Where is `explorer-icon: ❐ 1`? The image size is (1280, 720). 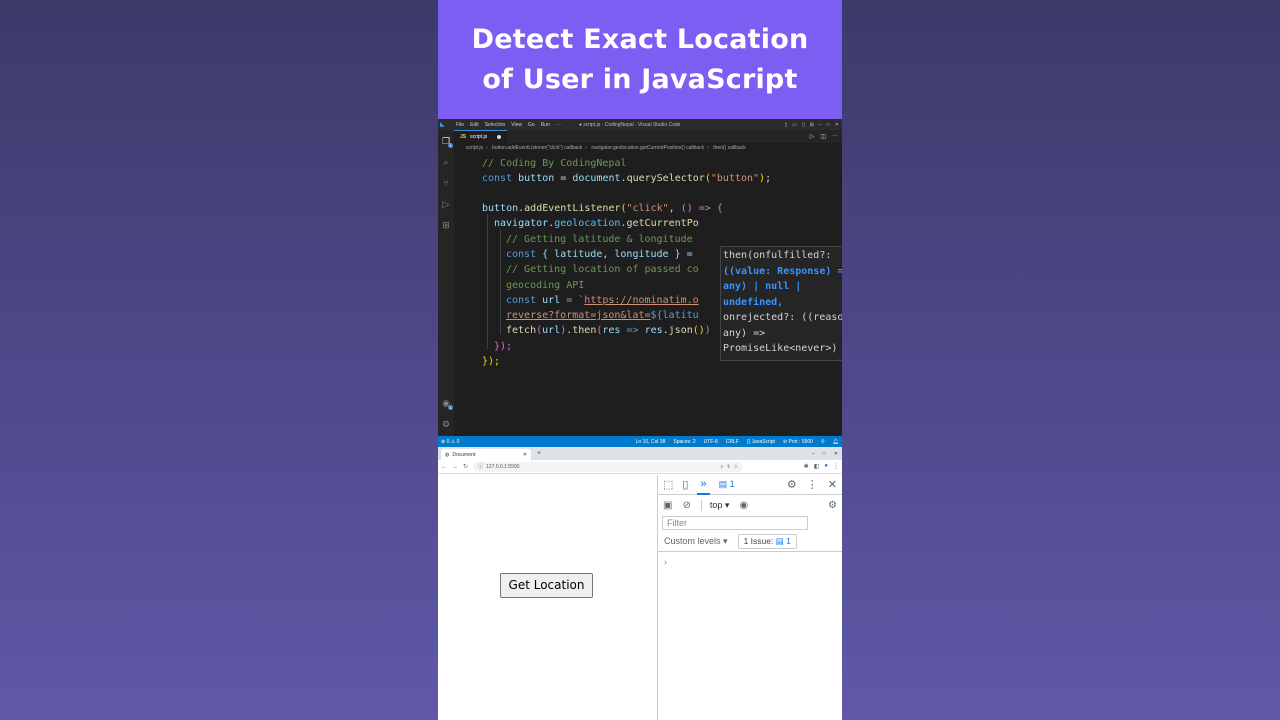
explorer-icon: ❐ 1 is located at coordinates (446, 141).